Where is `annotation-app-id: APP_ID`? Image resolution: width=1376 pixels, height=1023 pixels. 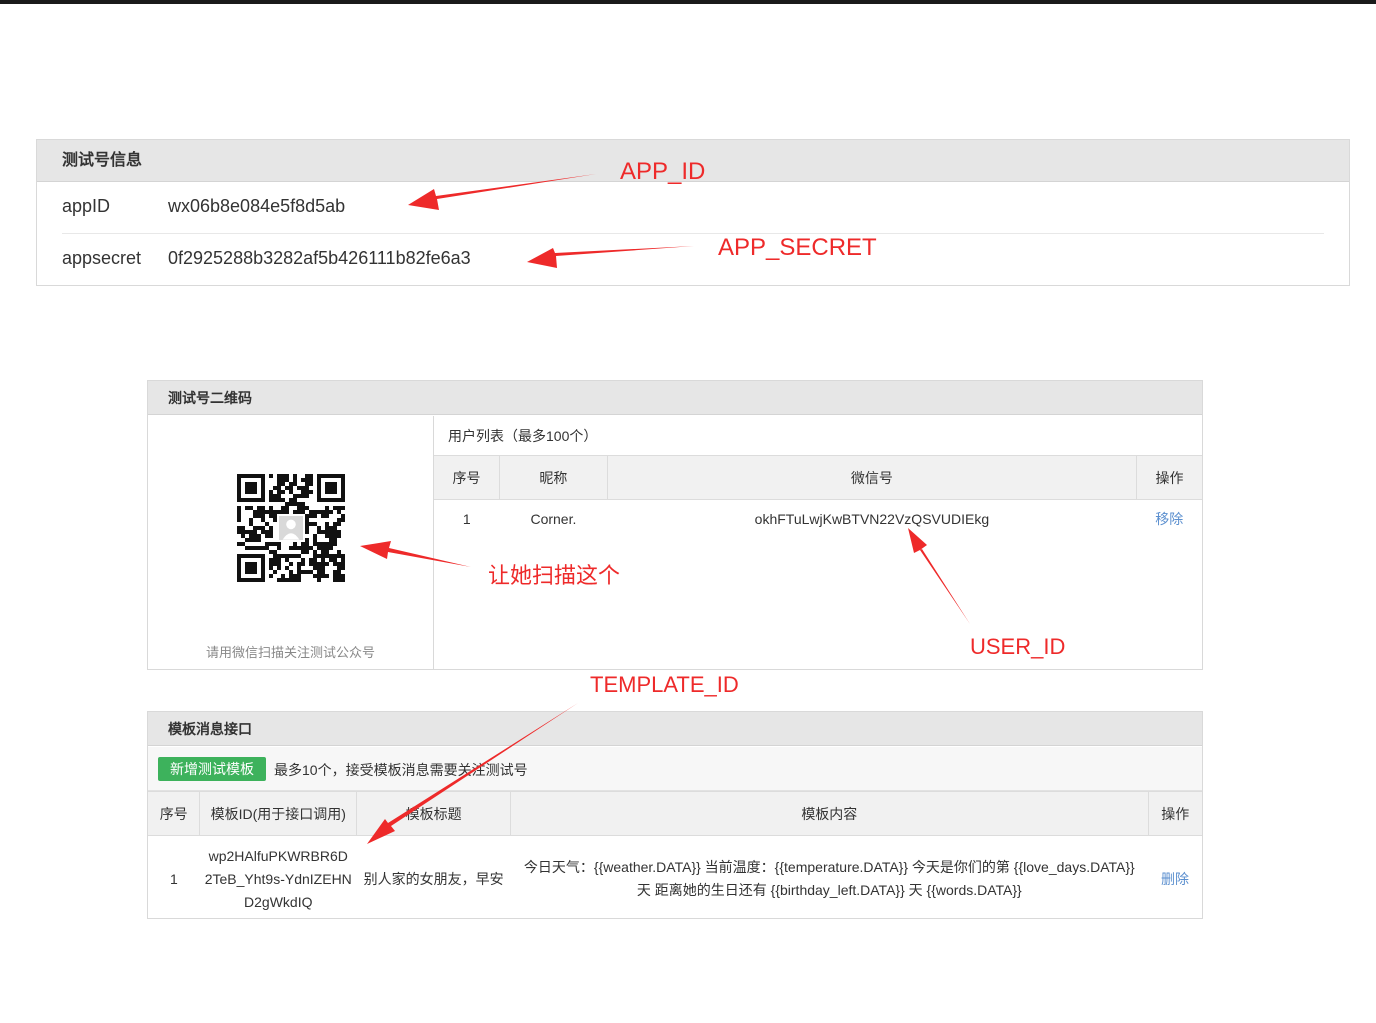 annotation-app-id: APP_ID is located at coordinates (663, 171).